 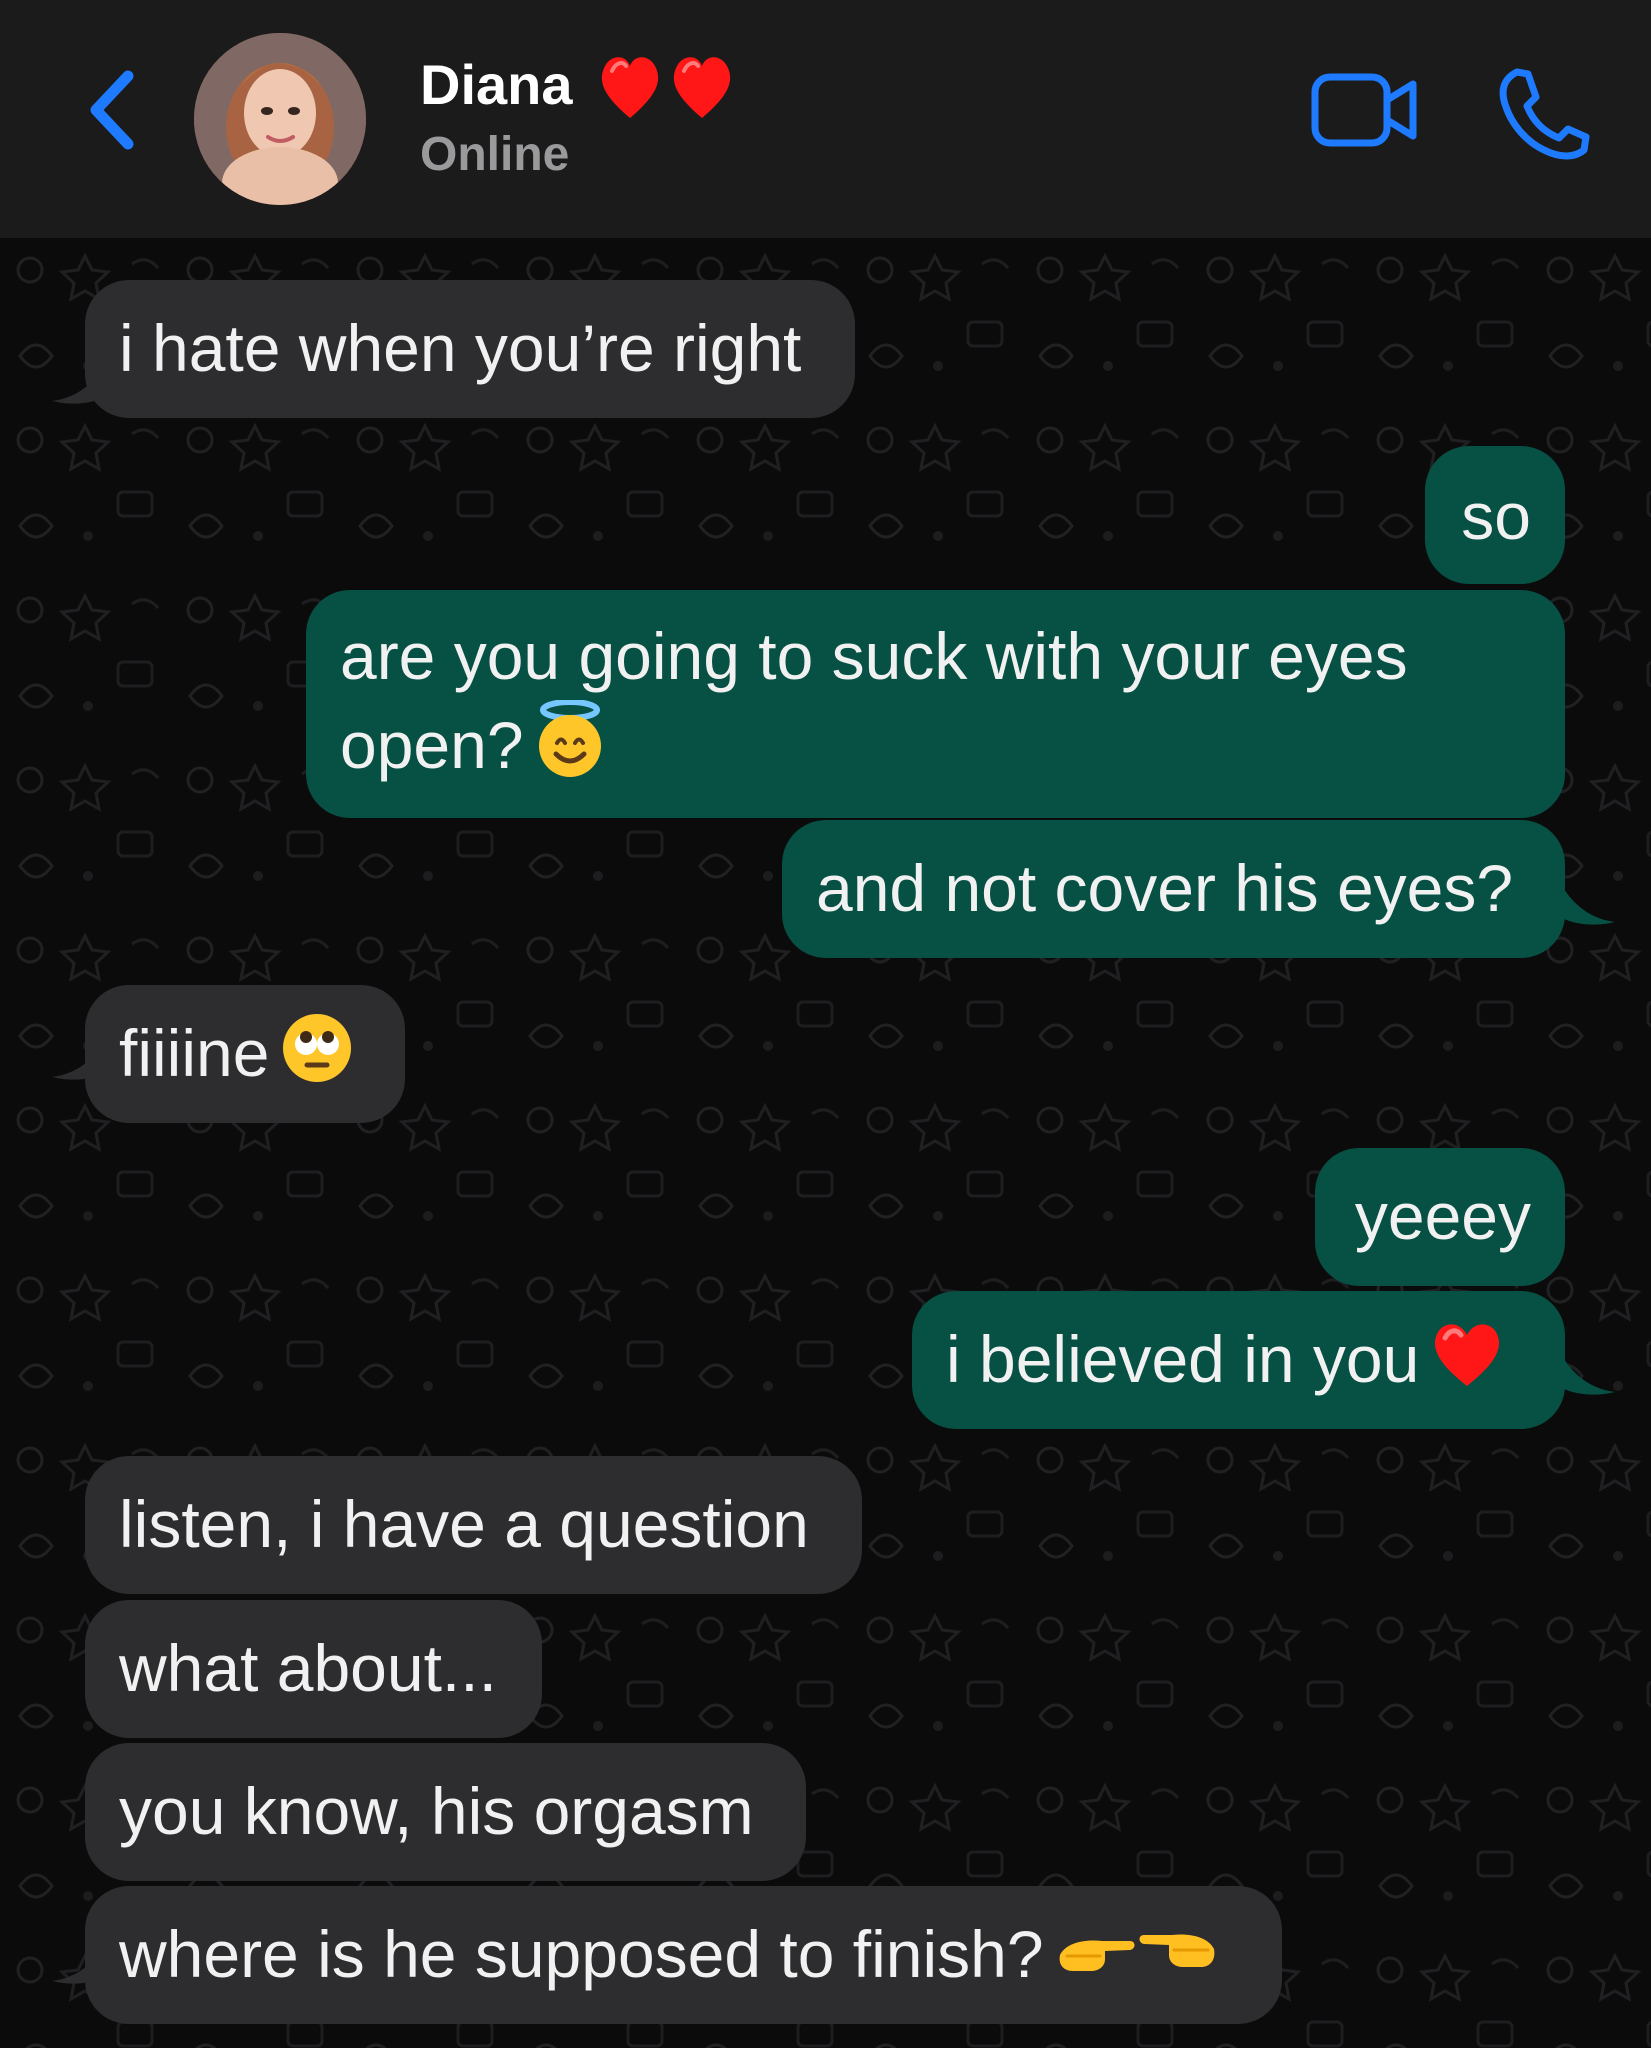 I want to click on message-text: where is he supposed to finish?, so click(x=581, y=1954).